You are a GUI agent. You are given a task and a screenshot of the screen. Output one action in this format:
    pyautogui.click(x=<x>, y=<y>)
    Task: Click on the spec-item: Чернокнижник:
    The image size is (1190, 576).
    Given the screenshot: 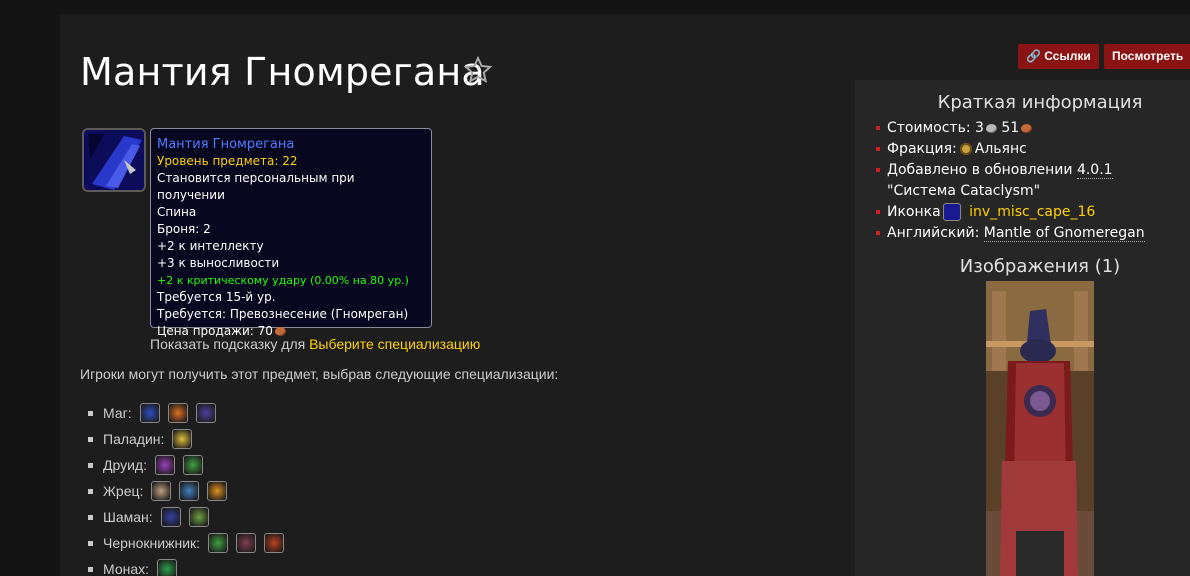 What is the action you would take?
    pyautogui.click(x=186, y=543)
    